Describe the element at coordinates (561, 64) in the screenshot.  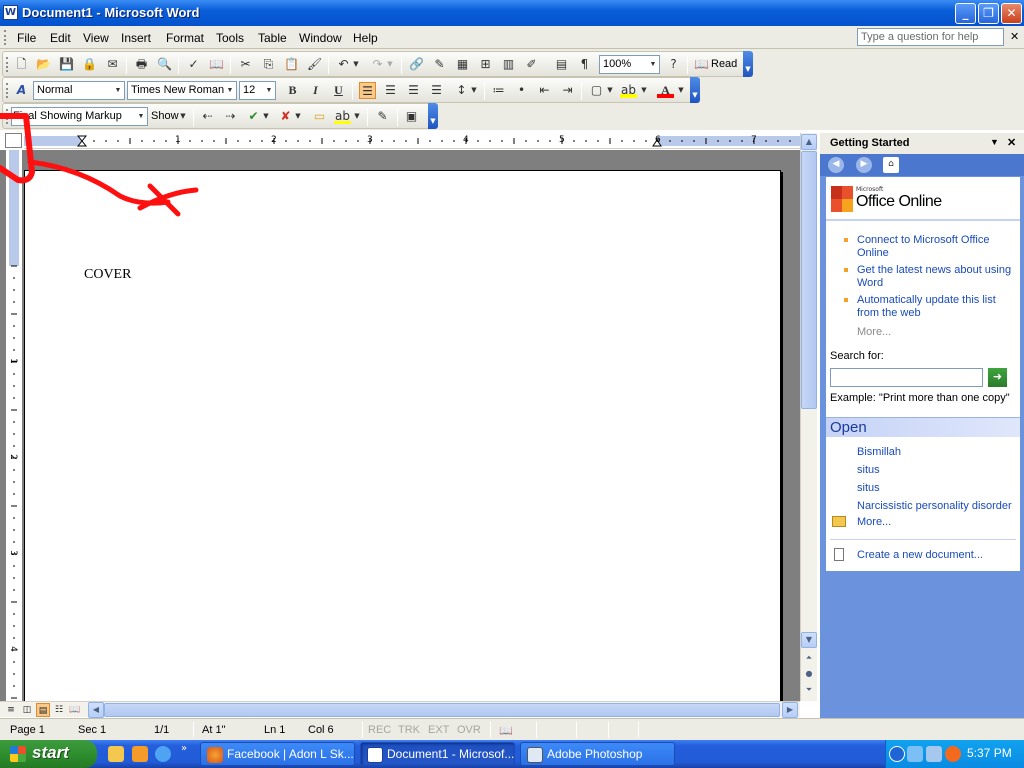
I see `document-map-icon: ▤` at that location.